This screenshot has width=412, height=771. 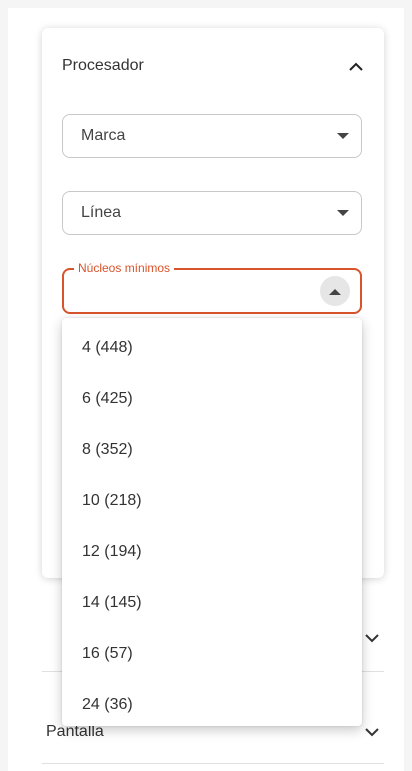 I want to click on option-cores-24: 24 (36), so click(x=212, y=704).